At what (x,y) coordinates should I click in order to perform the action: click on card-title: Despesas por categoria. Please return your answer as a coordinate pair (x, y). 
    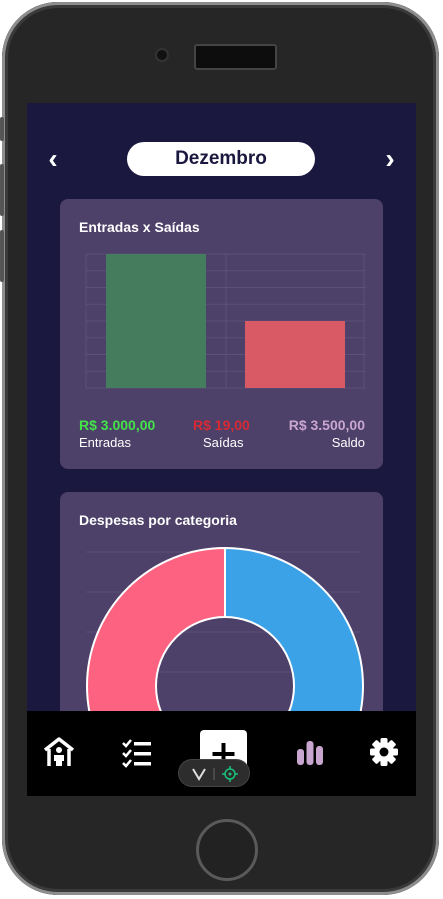
    Looking at the image, I should click on (158, 520).